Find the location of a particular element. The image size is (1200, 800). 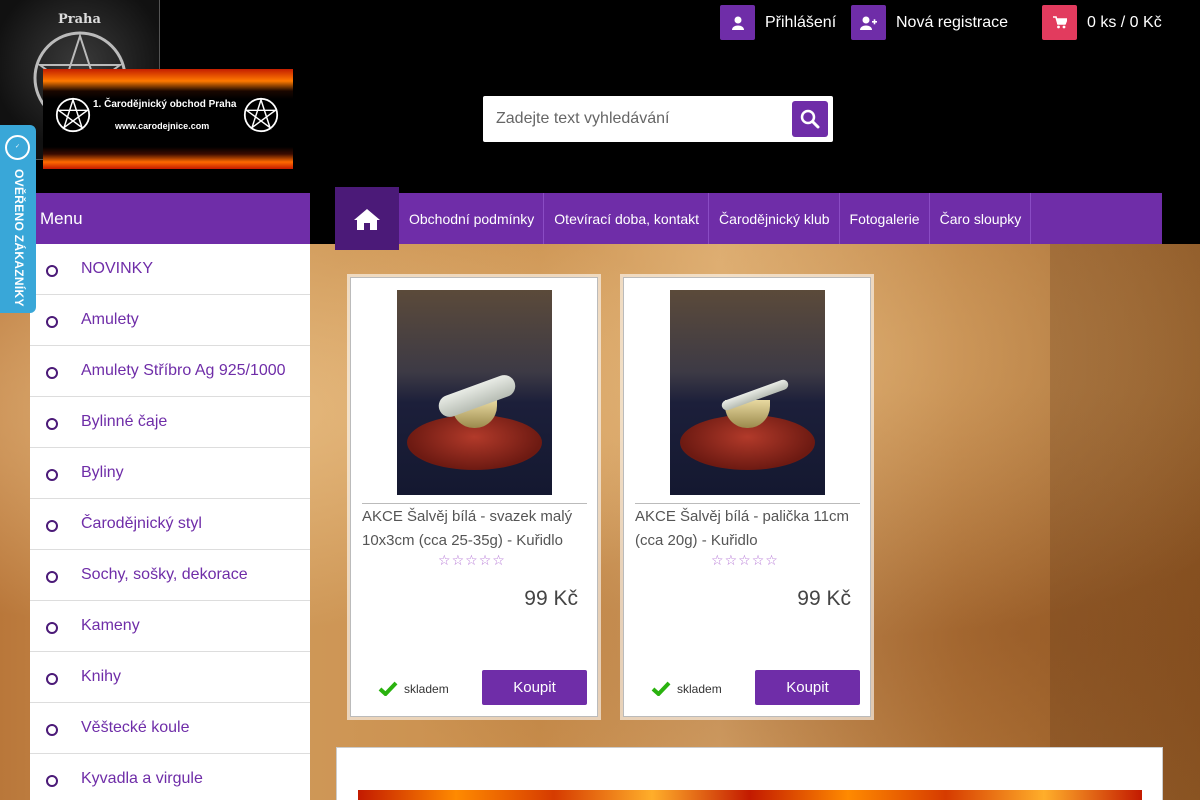

home-icon is located at coordinates (367, 219).